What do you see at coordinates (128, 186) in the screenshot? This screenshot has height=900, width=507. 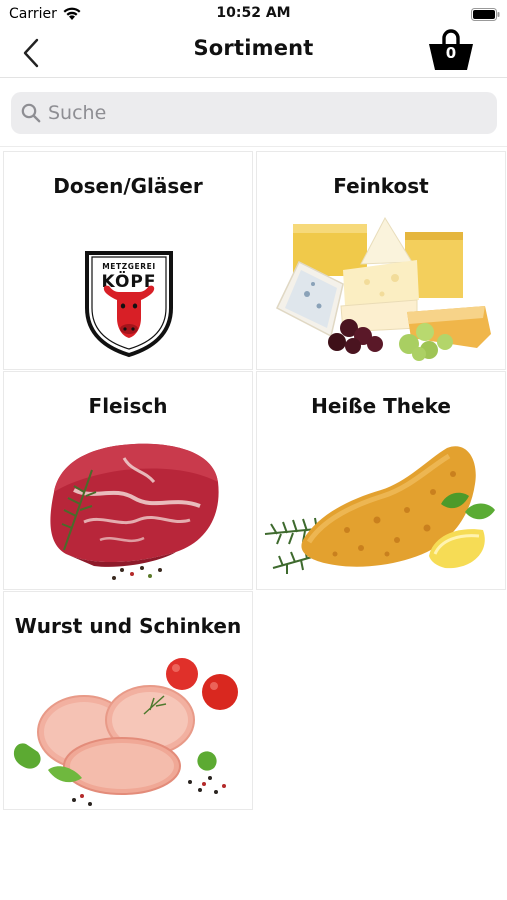 I see `category-title: Dosen/Gläser` at bounding box center [128, 186].